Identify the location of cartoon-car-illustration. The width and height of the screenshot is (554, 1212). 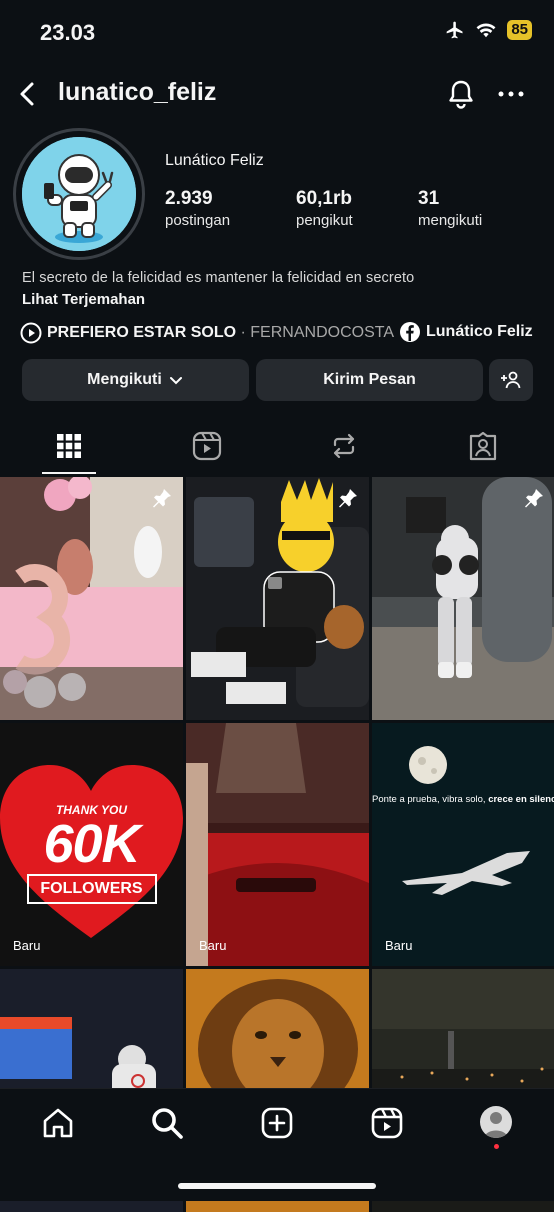
(277, 598).